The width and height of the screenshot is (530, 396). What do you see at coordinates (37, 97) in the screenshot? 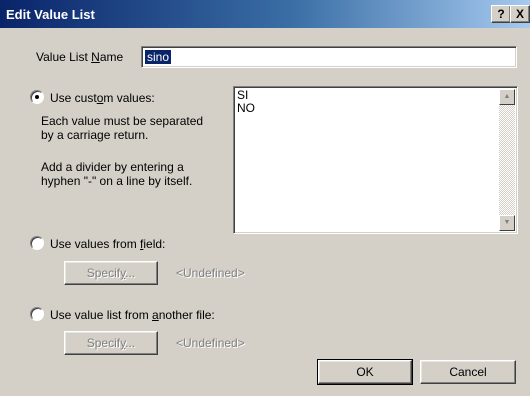
I see `use-custom-values-radio` at bounding box center [37, 97].